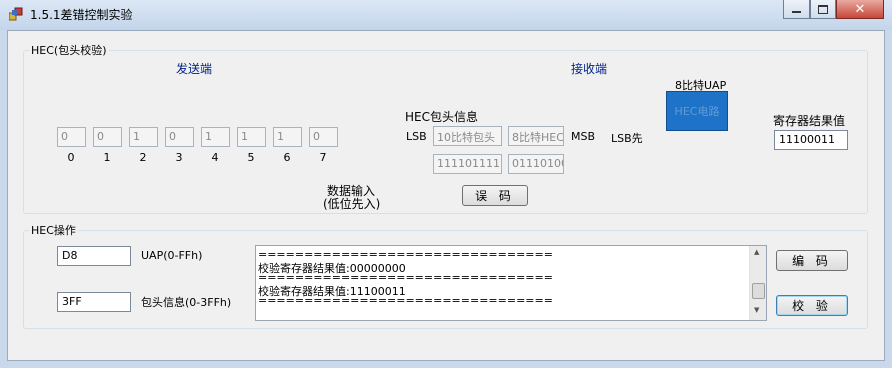 The width and height of the screenshot is (892, 368). I want to click on minimize-icon, so click(796, 12).